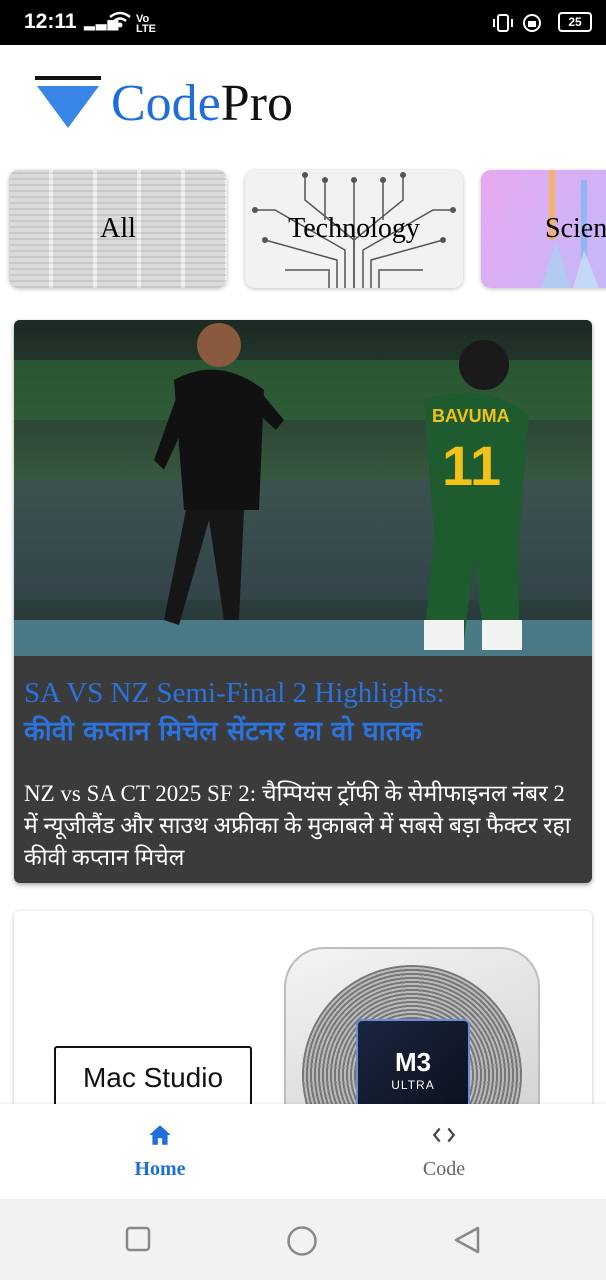 Image resolution: width=606 pixels, height=1280 pixels. I want to click on category-chip-technology: Technology, so click(354, 229).